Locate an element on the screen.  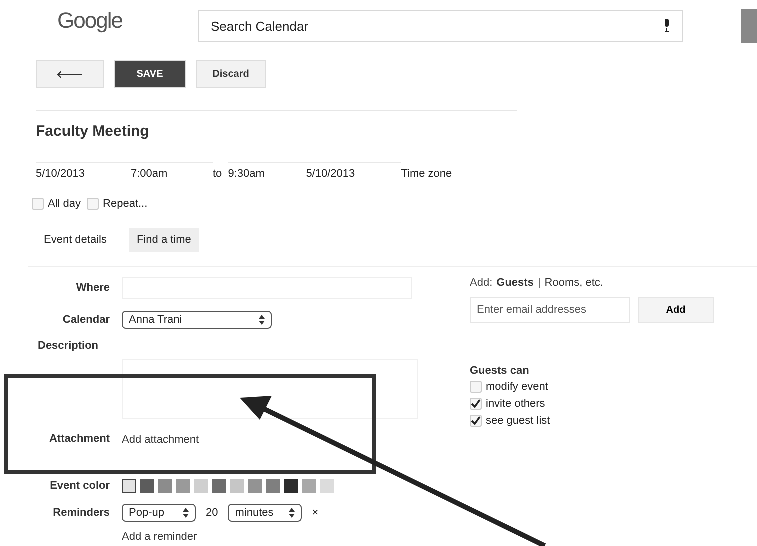
remove-reminder-button: × is located at coordinates (315, 513).